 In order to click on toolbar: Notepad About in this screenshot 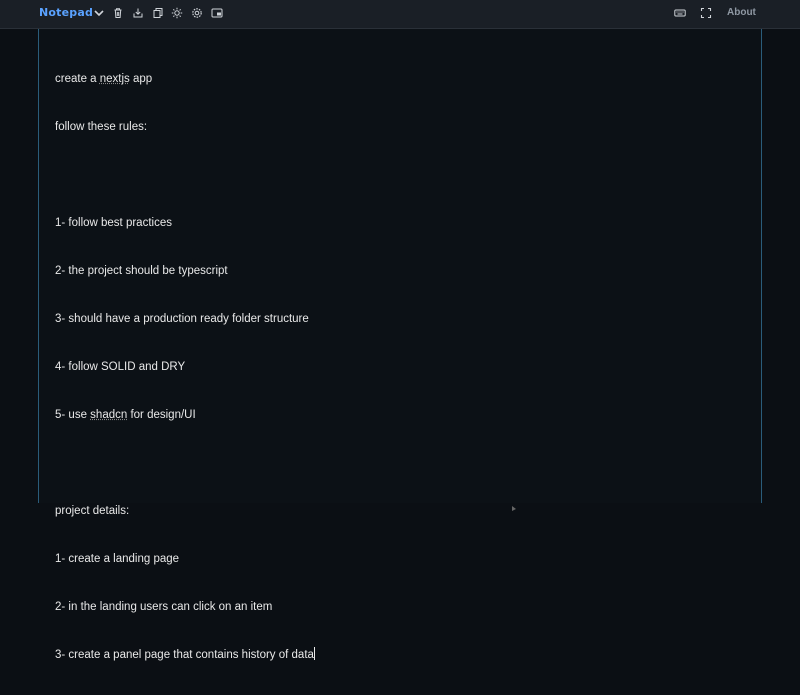, I will do `click(400, 14)`.